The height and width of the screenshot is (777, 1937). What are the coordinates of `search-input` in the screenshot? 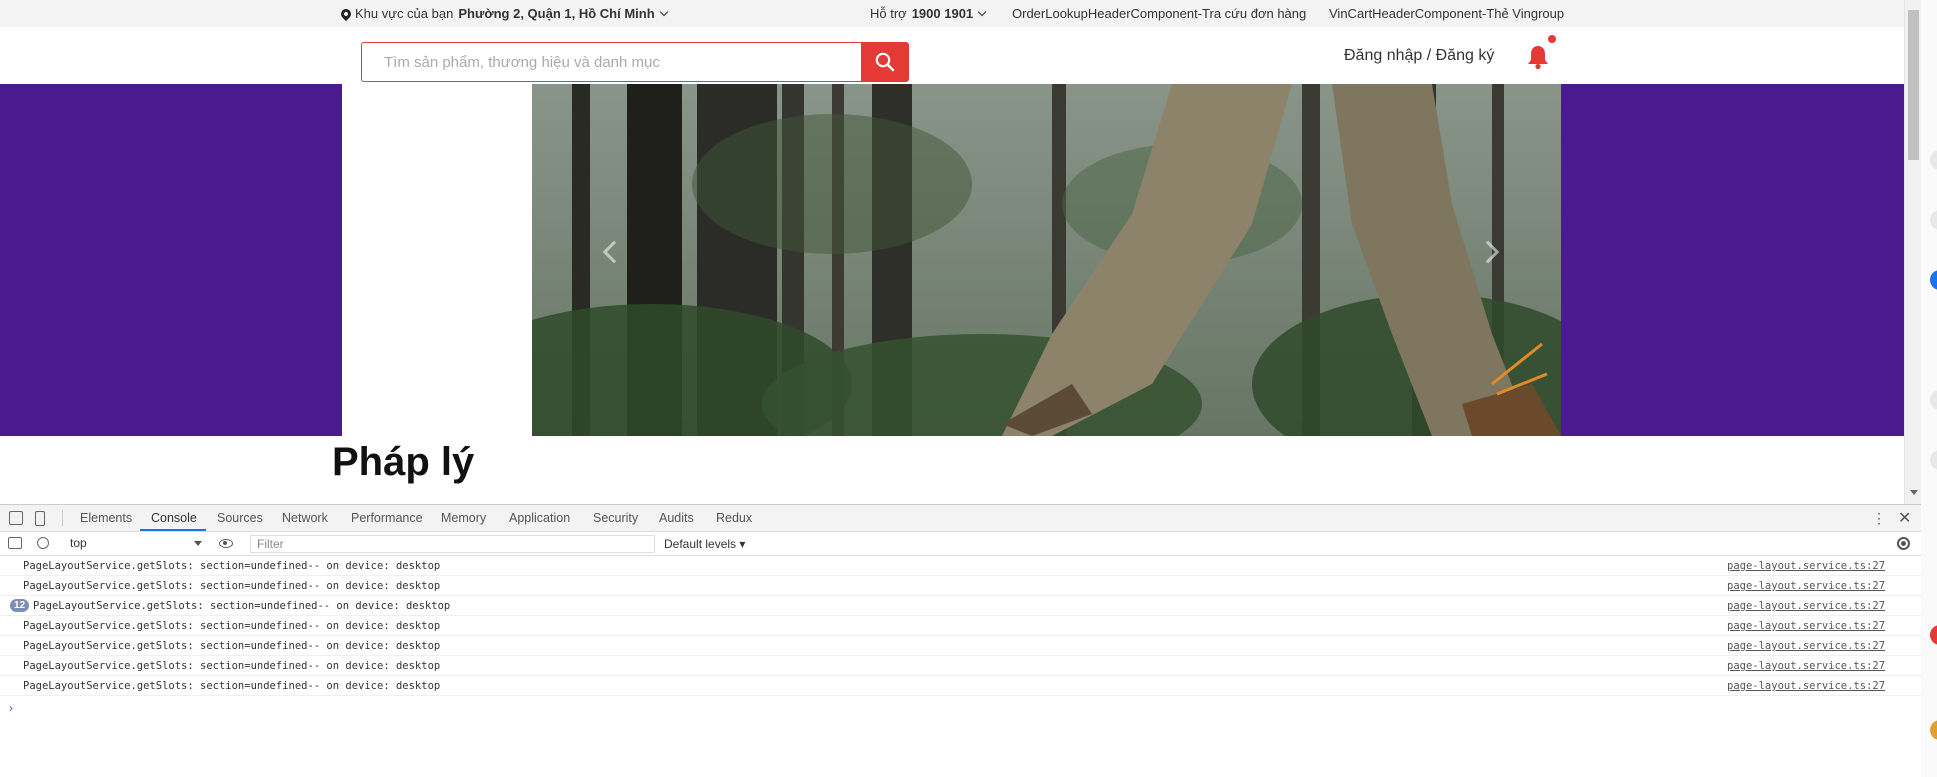 It's located at (611, 62).